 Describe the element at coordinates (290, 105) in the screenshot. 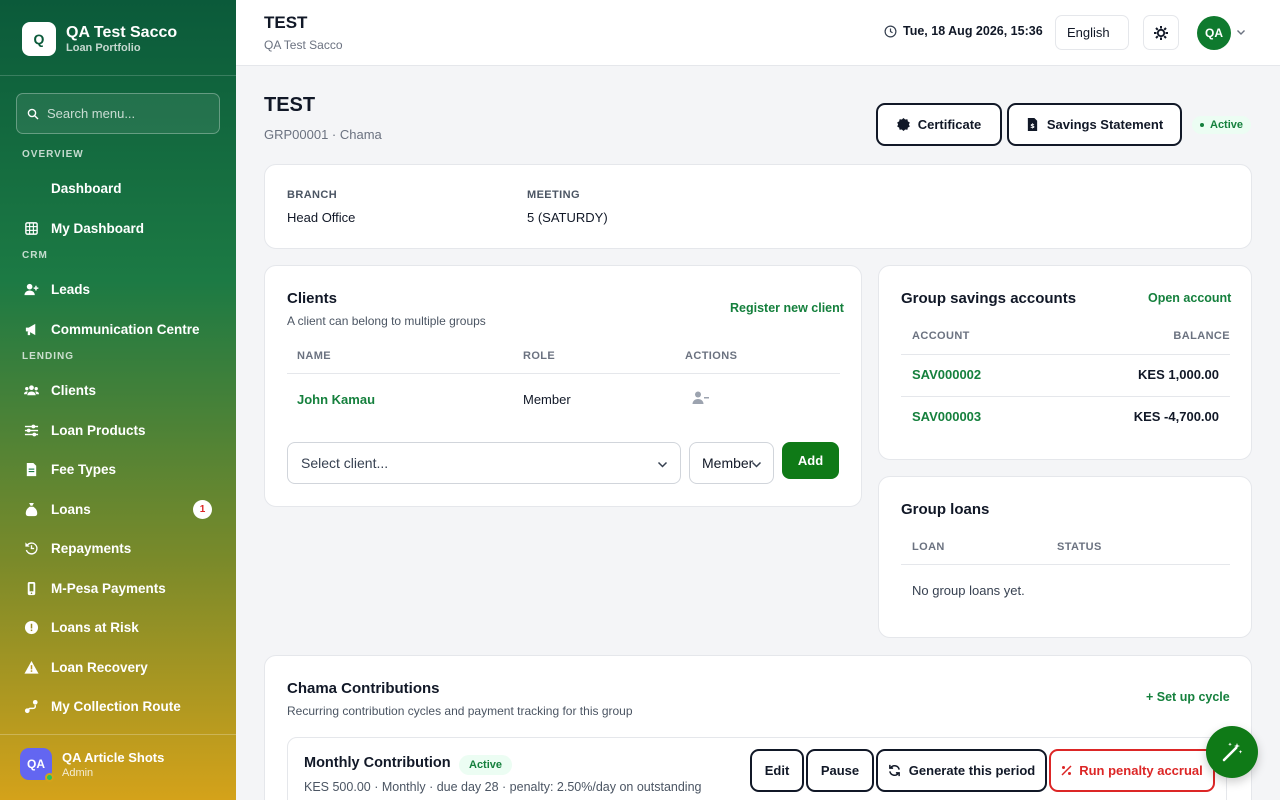

I see `page-title: TEST` at that location.